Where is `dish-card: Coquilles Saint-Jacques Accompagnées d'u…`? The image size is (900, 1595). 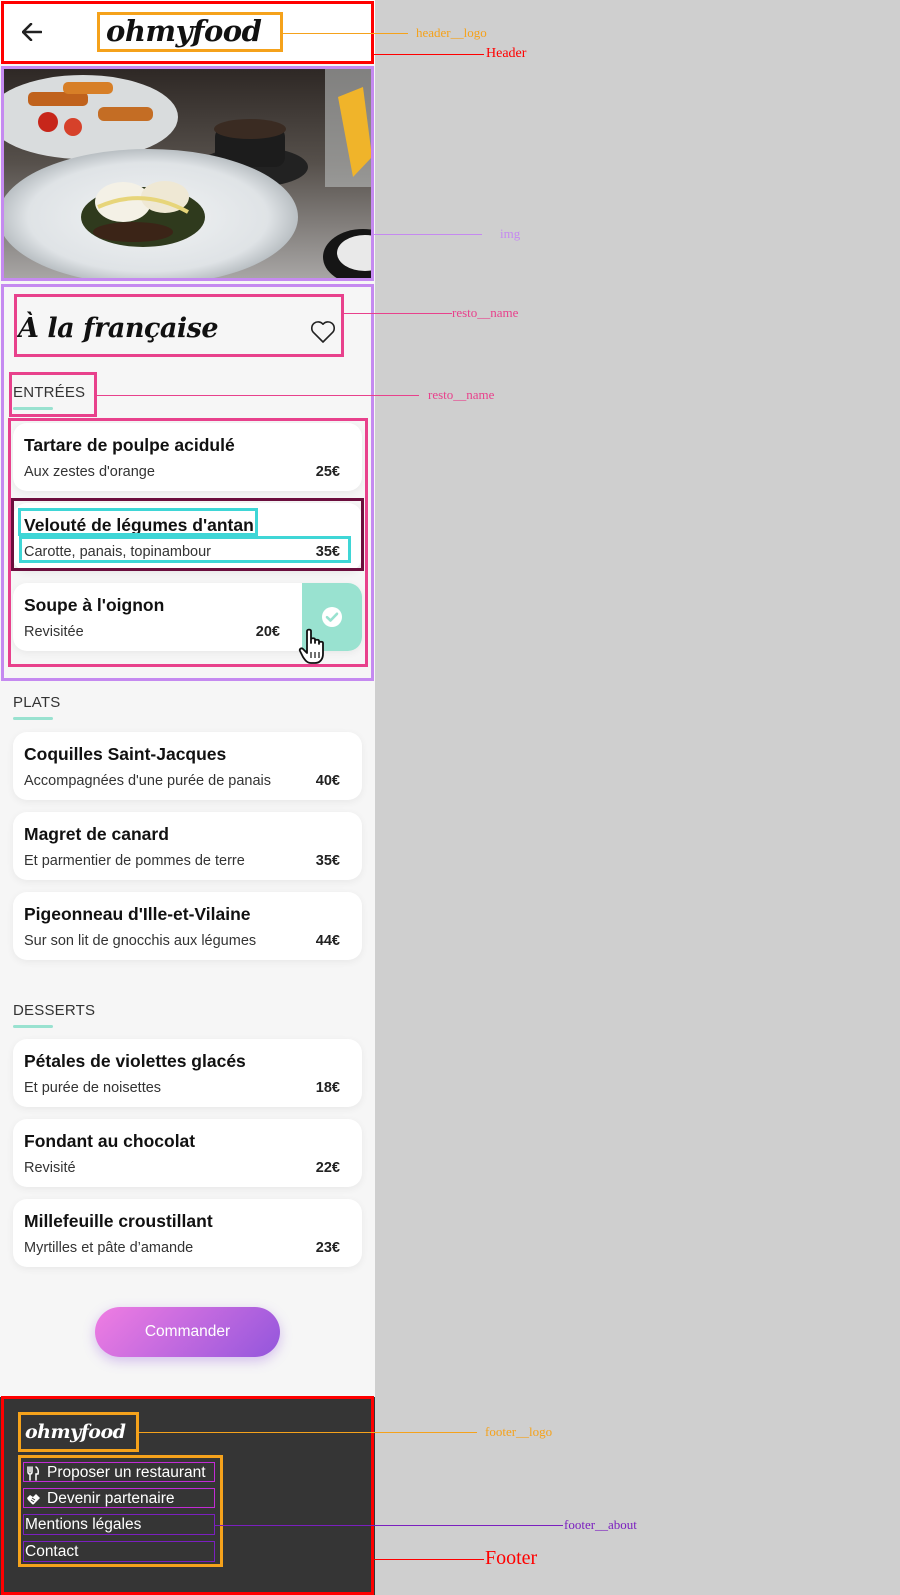 dish-card: Coquilles Saint-Jacques Accompagnées d'u… is located at coordinates (187, 766).